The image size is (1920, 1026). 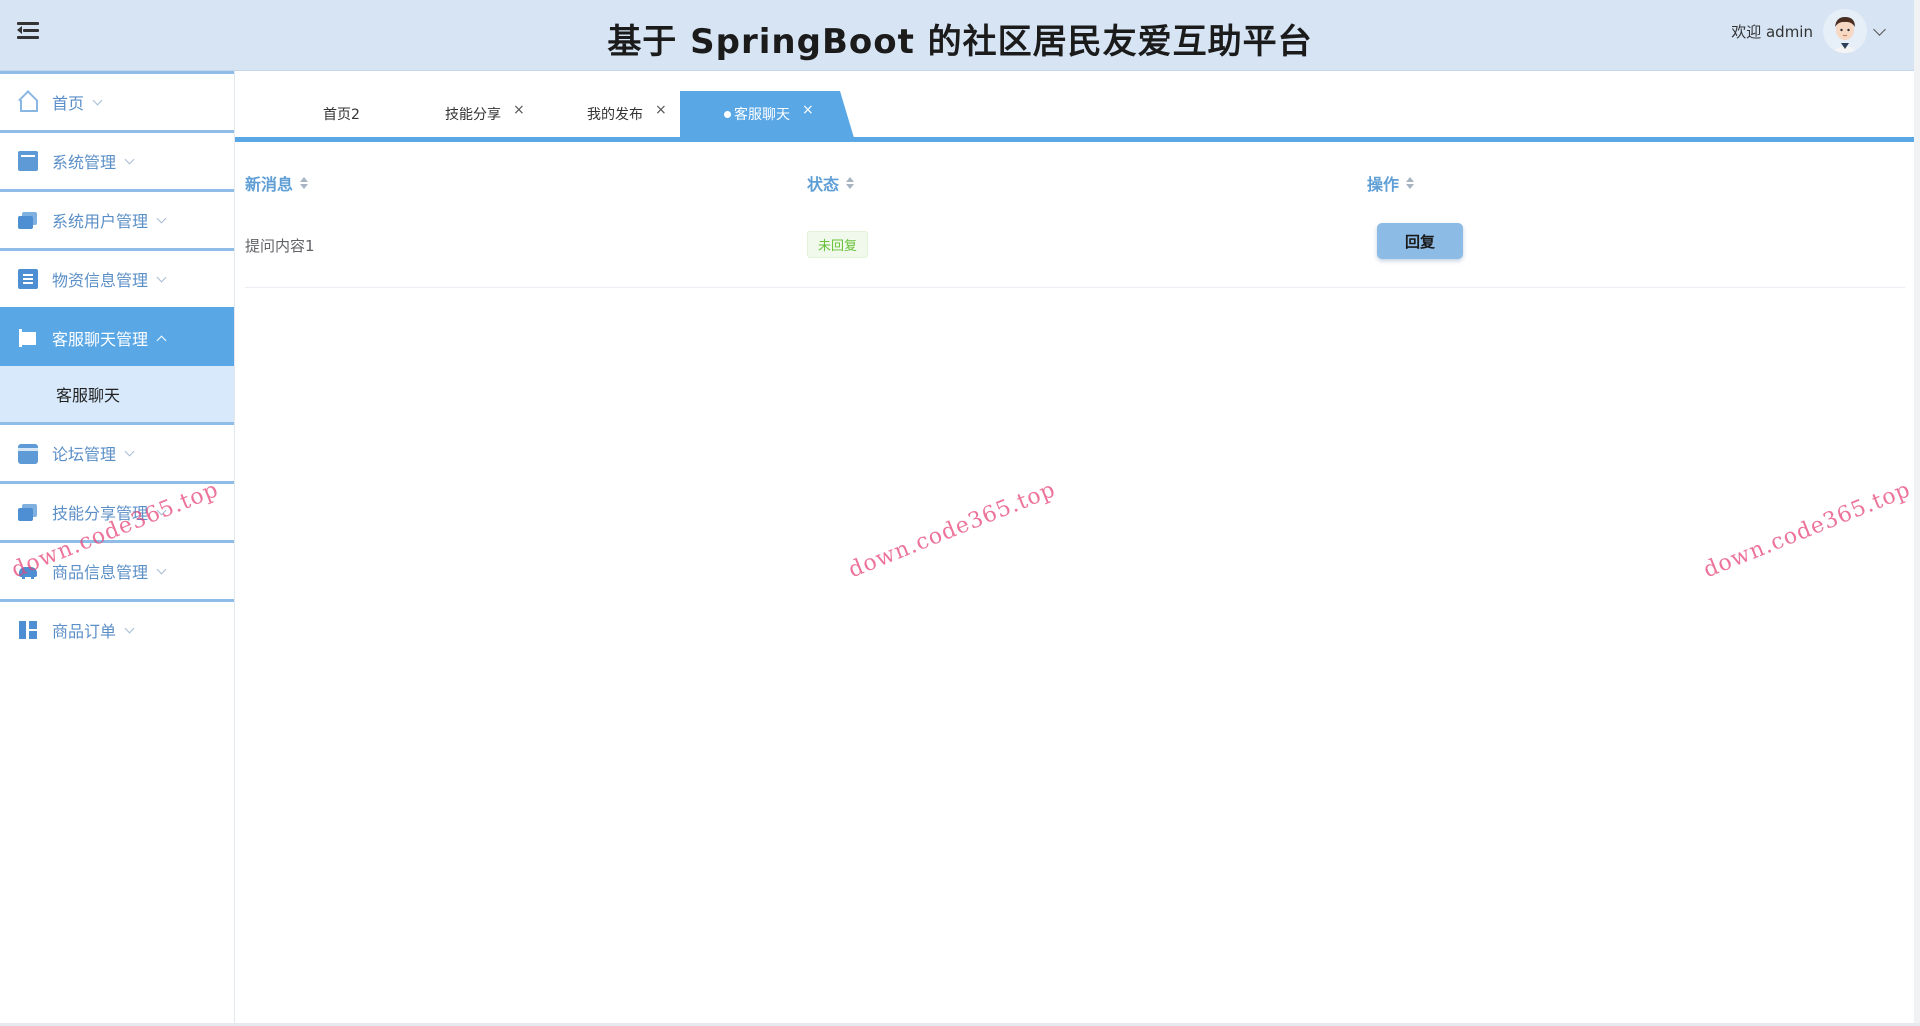 What do you see at coordinates (1917, 513) in the screenshot?
I see `scrollbar` at bounding box center [1917, 513].